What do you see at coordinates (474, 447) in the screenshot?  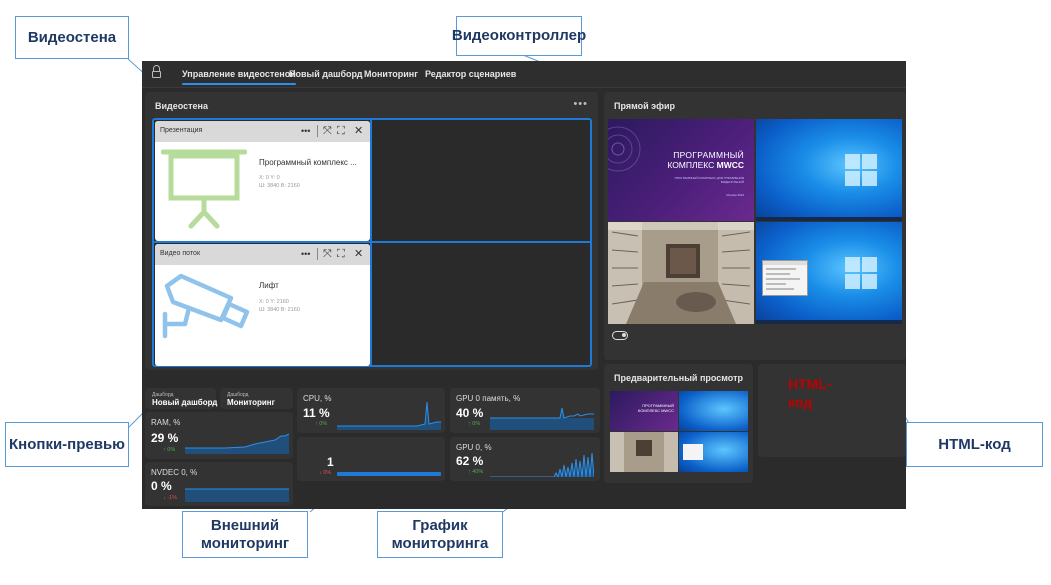 I see `metric-label: GPU 0, %` at bounding box center [474, 447].